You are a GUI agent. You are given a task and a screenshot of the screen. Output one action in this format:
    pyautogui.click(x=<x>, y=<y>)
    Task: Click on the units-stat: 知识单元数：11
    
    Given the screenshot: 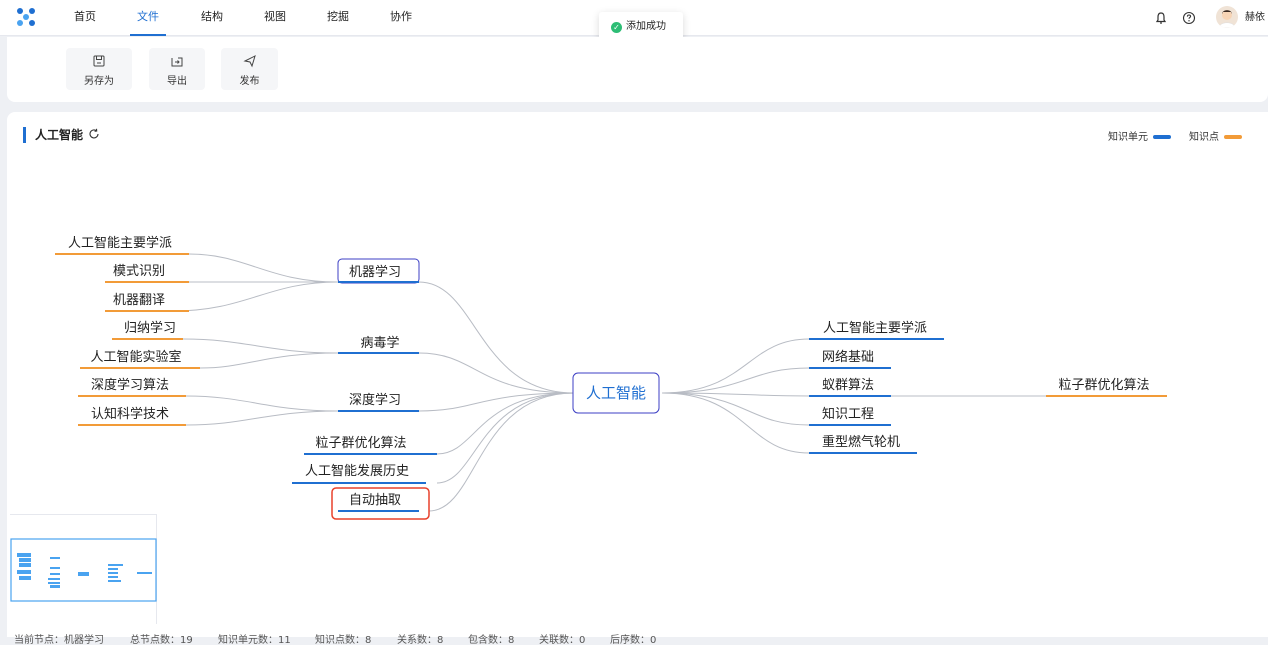 What is the action you would take?
    pyautogui.click(x=254, y=640)
    